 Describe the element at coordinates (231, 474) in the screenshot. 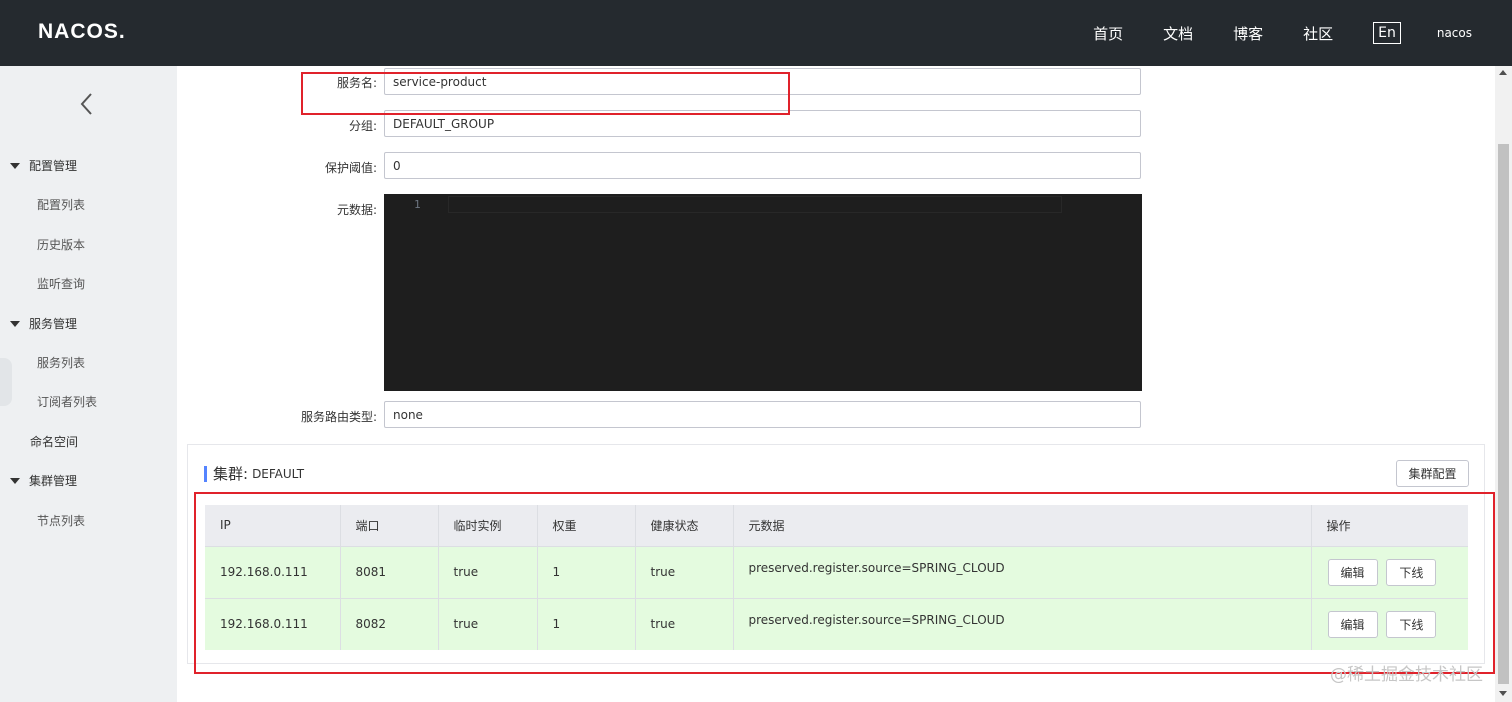

I see `cluster-title-label: 集群:` at that location.